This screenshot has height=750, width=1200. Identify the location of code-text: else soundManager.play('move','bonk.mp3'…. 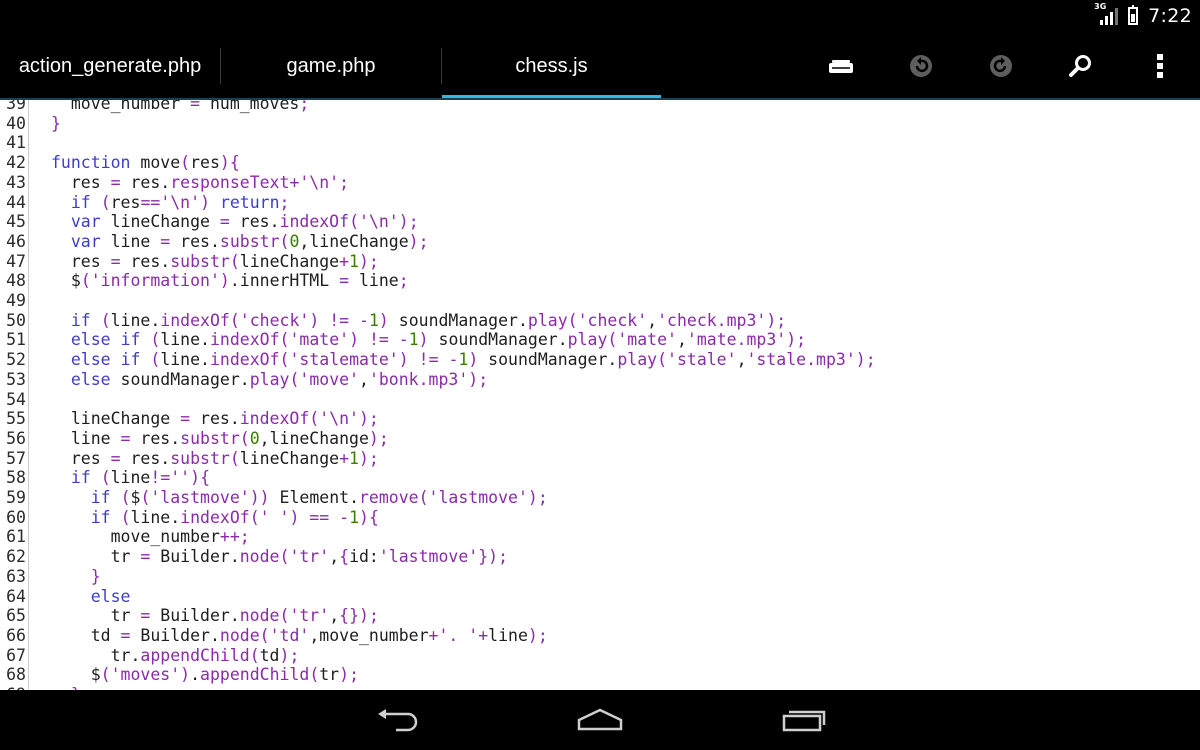
(279, 379).